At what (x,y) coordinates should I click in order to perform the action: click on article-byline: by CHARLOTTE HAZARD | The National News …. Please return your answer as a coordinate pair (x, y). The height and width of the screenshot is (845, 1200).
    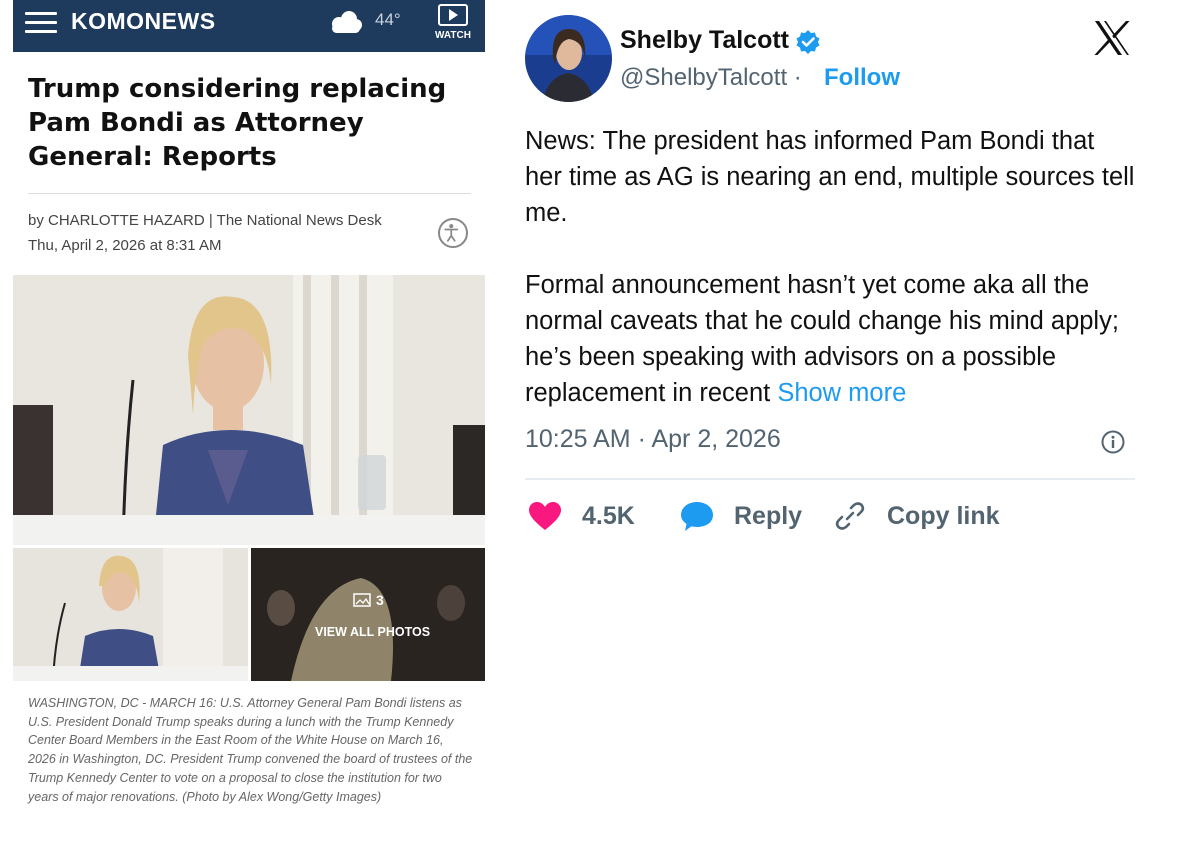
    Looking at the image, I should click on (205, 220).